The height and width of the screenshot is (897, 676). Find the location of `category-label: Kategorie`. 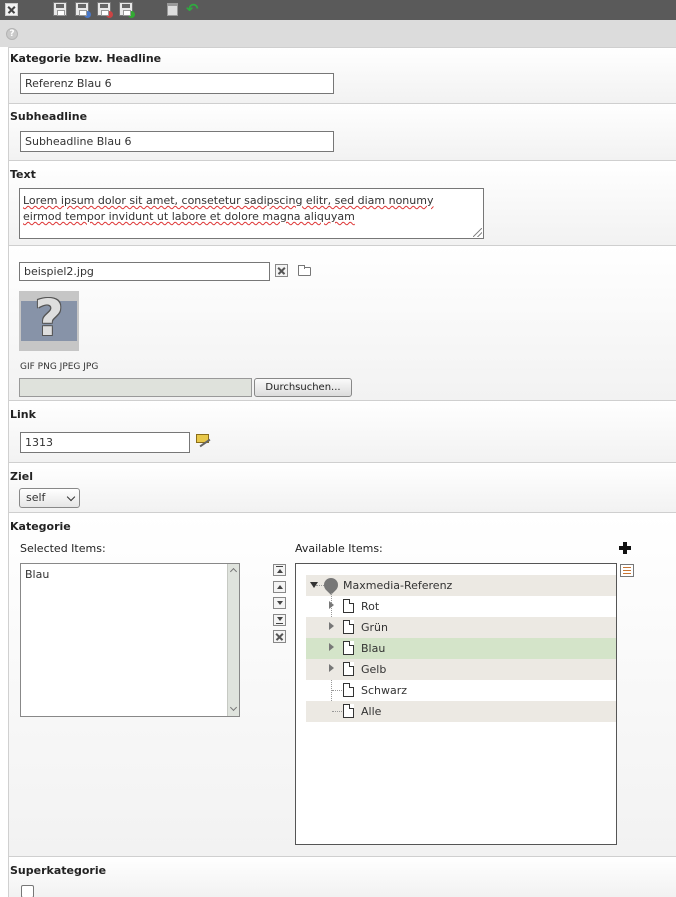

category-label: Kategorie is located at coordinates (40, 526).